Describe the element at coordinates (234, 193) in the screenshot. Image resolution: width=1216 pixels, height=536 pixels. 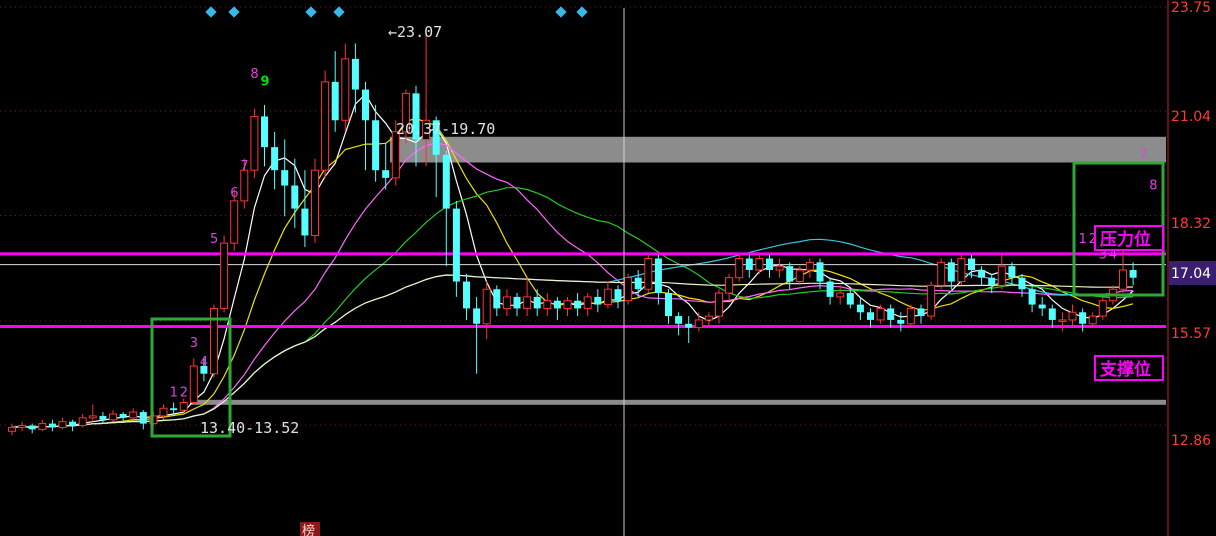
I see `sequence-count-label-5: 6` at that location.